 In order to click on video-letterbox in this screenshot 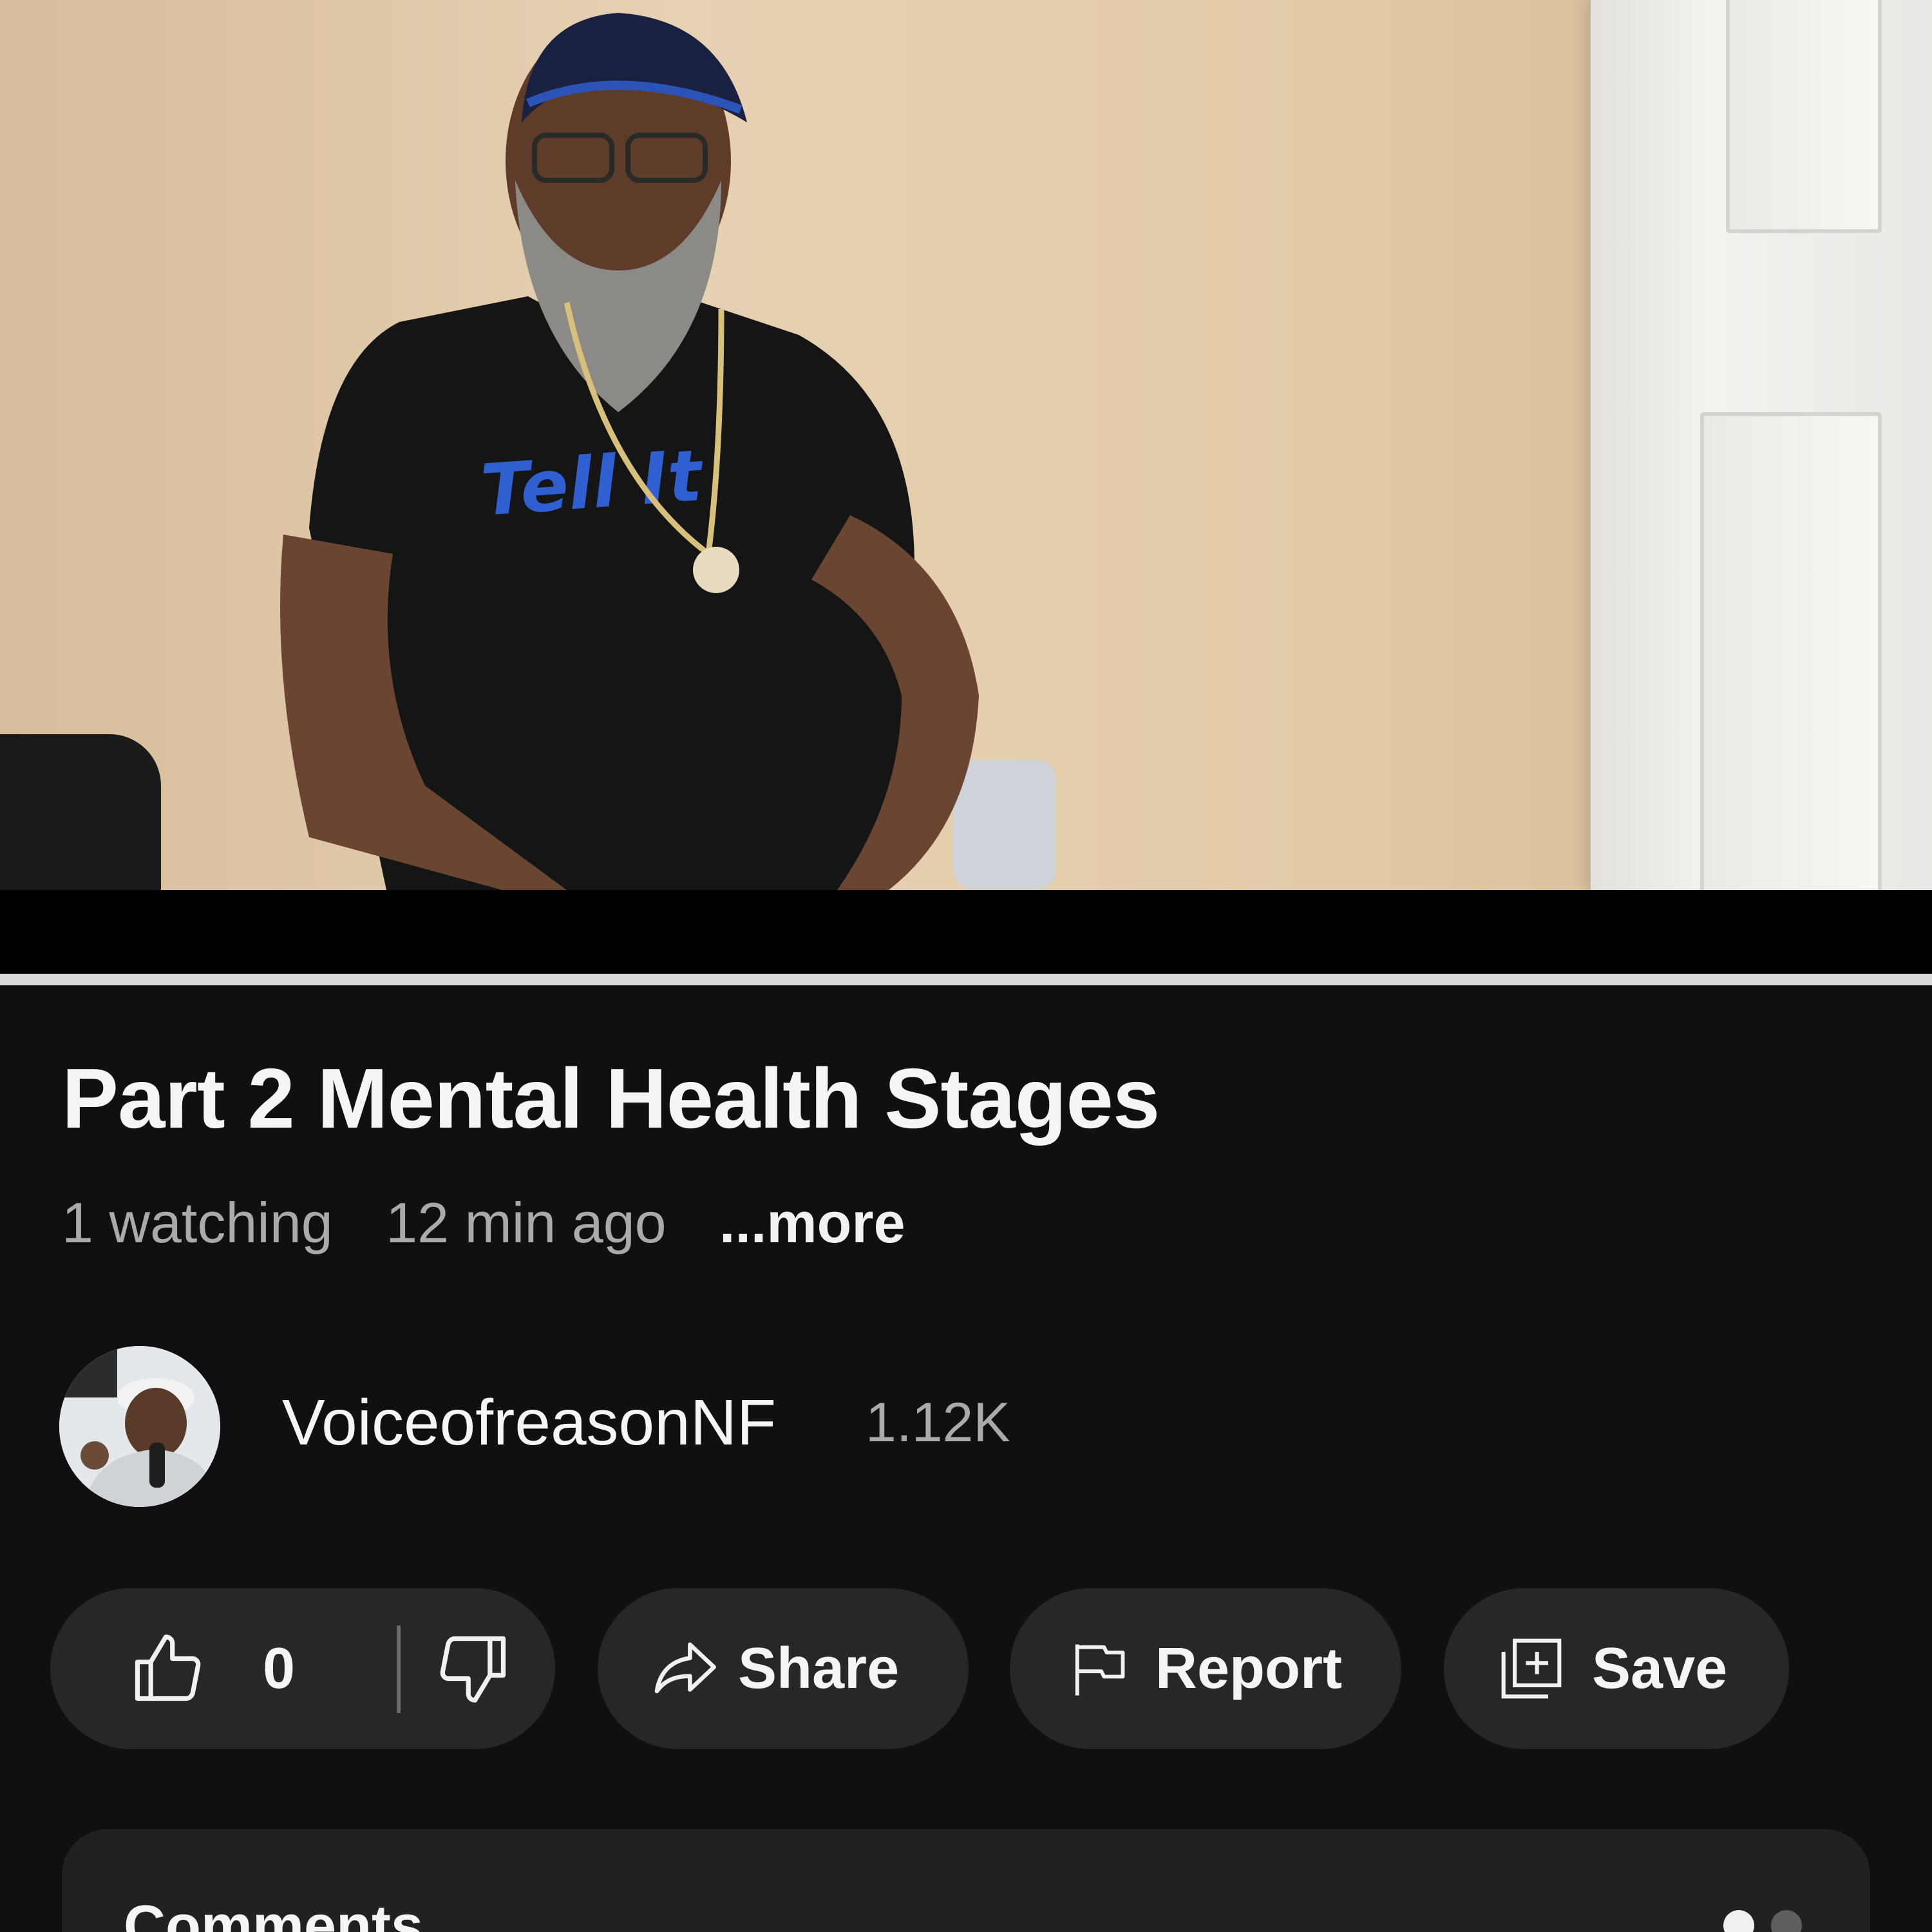, I will do `click(966, 932)`.